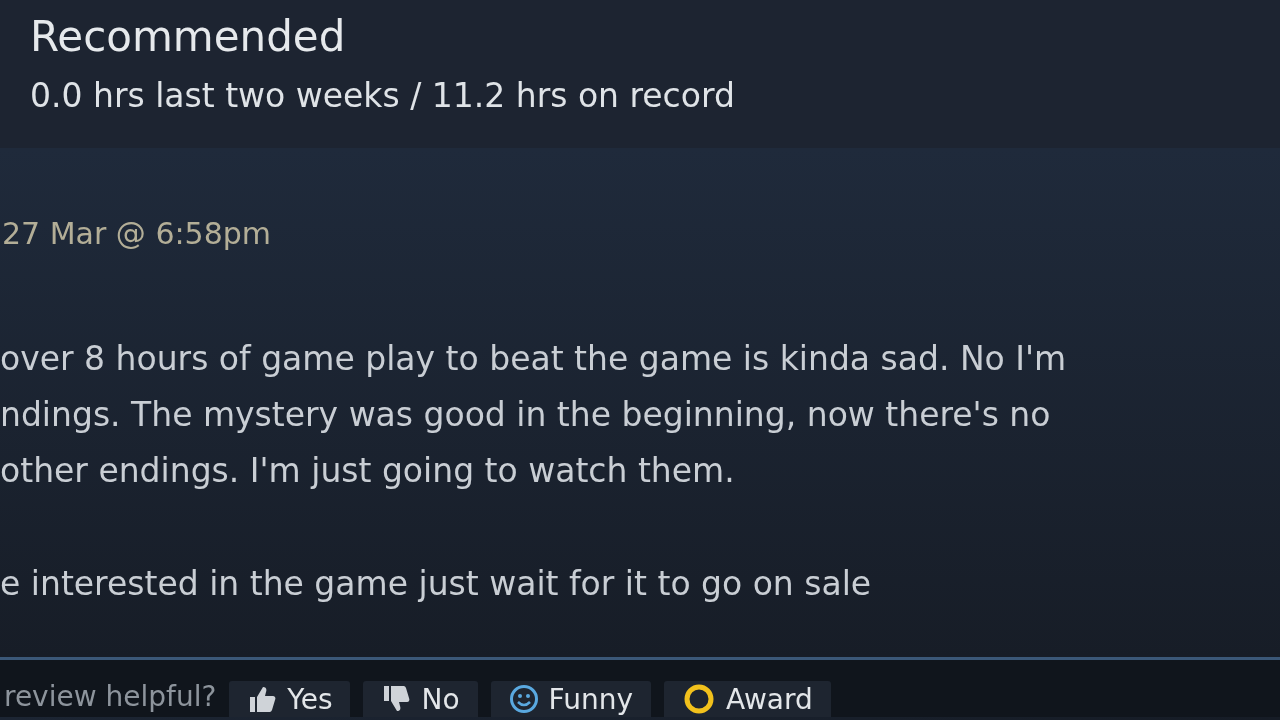 The image size is (1280, 720). I want to click on posted-date: 27 Mar @ 6:58pm, so click(137, 233).